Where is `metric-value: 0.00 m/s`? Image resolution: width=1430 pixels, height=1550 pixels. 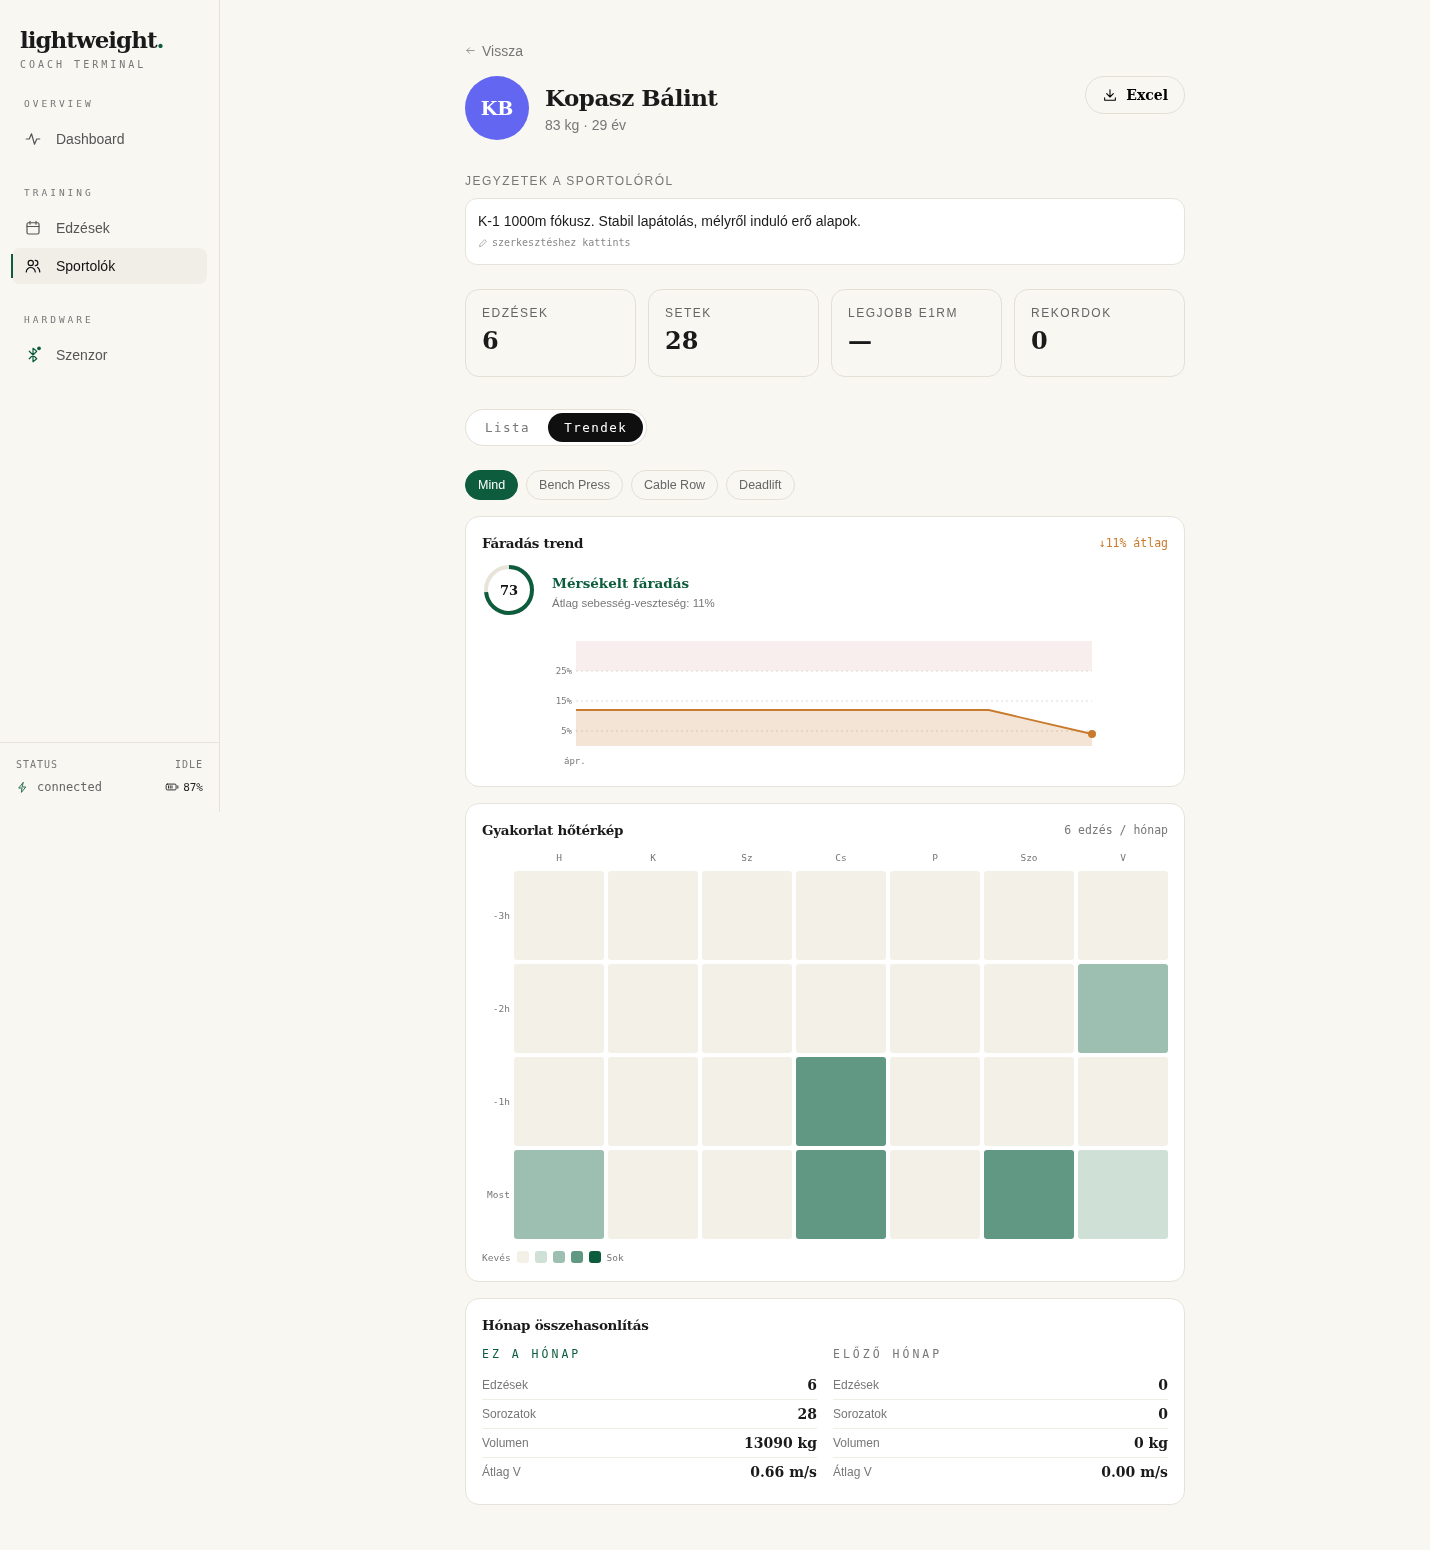
metric-value: 0.00 m/s is located at coordinates (1134, 1472).